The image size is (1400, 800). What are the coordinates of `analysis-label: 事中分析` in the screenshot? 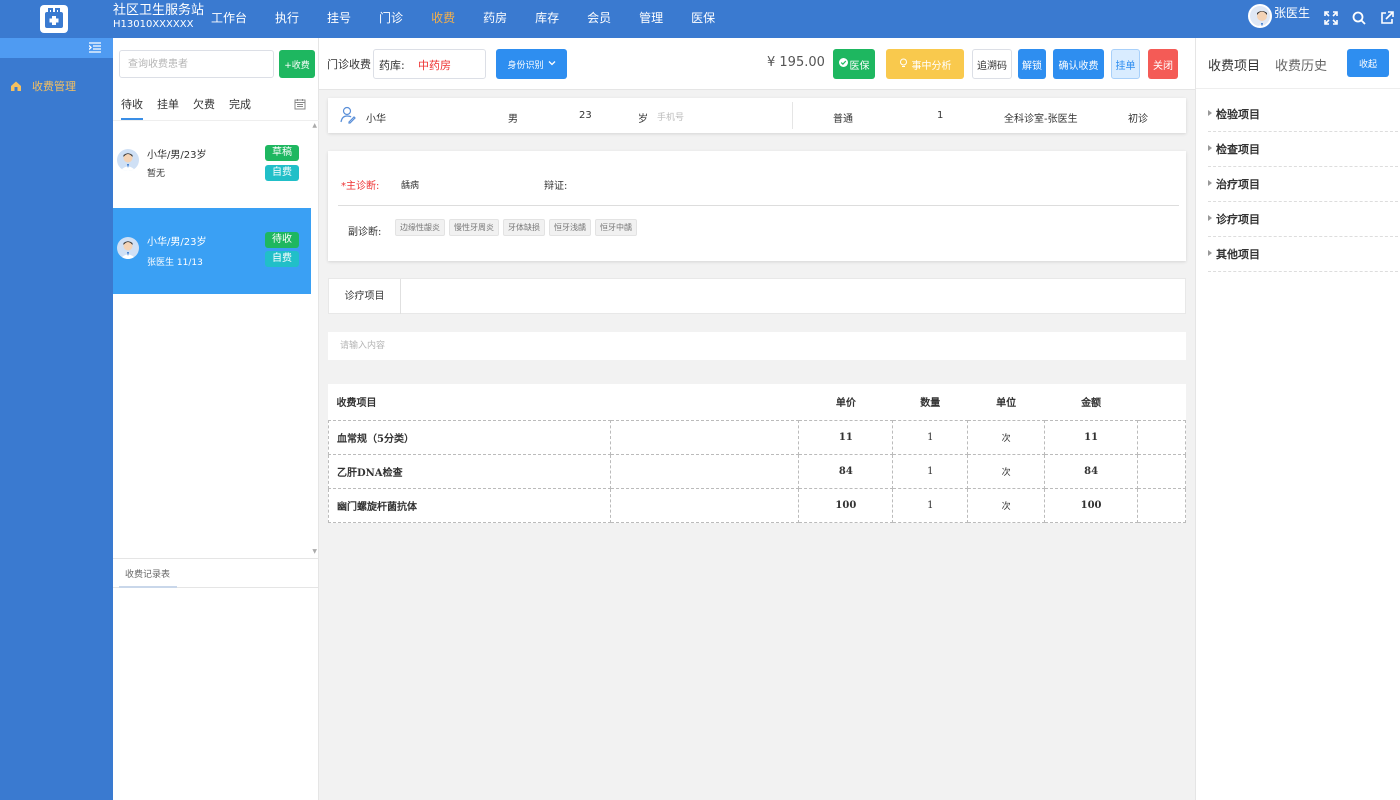 It's located at (931, 66).